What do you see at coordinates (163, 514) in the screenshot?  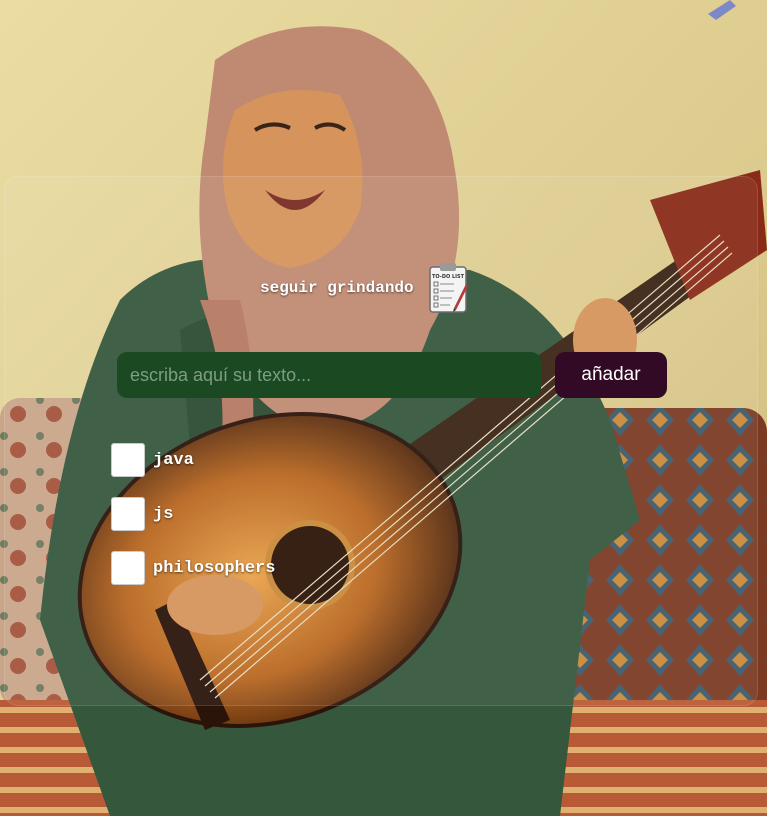 I see `todo-label: js` at bounding box center [163, 514].